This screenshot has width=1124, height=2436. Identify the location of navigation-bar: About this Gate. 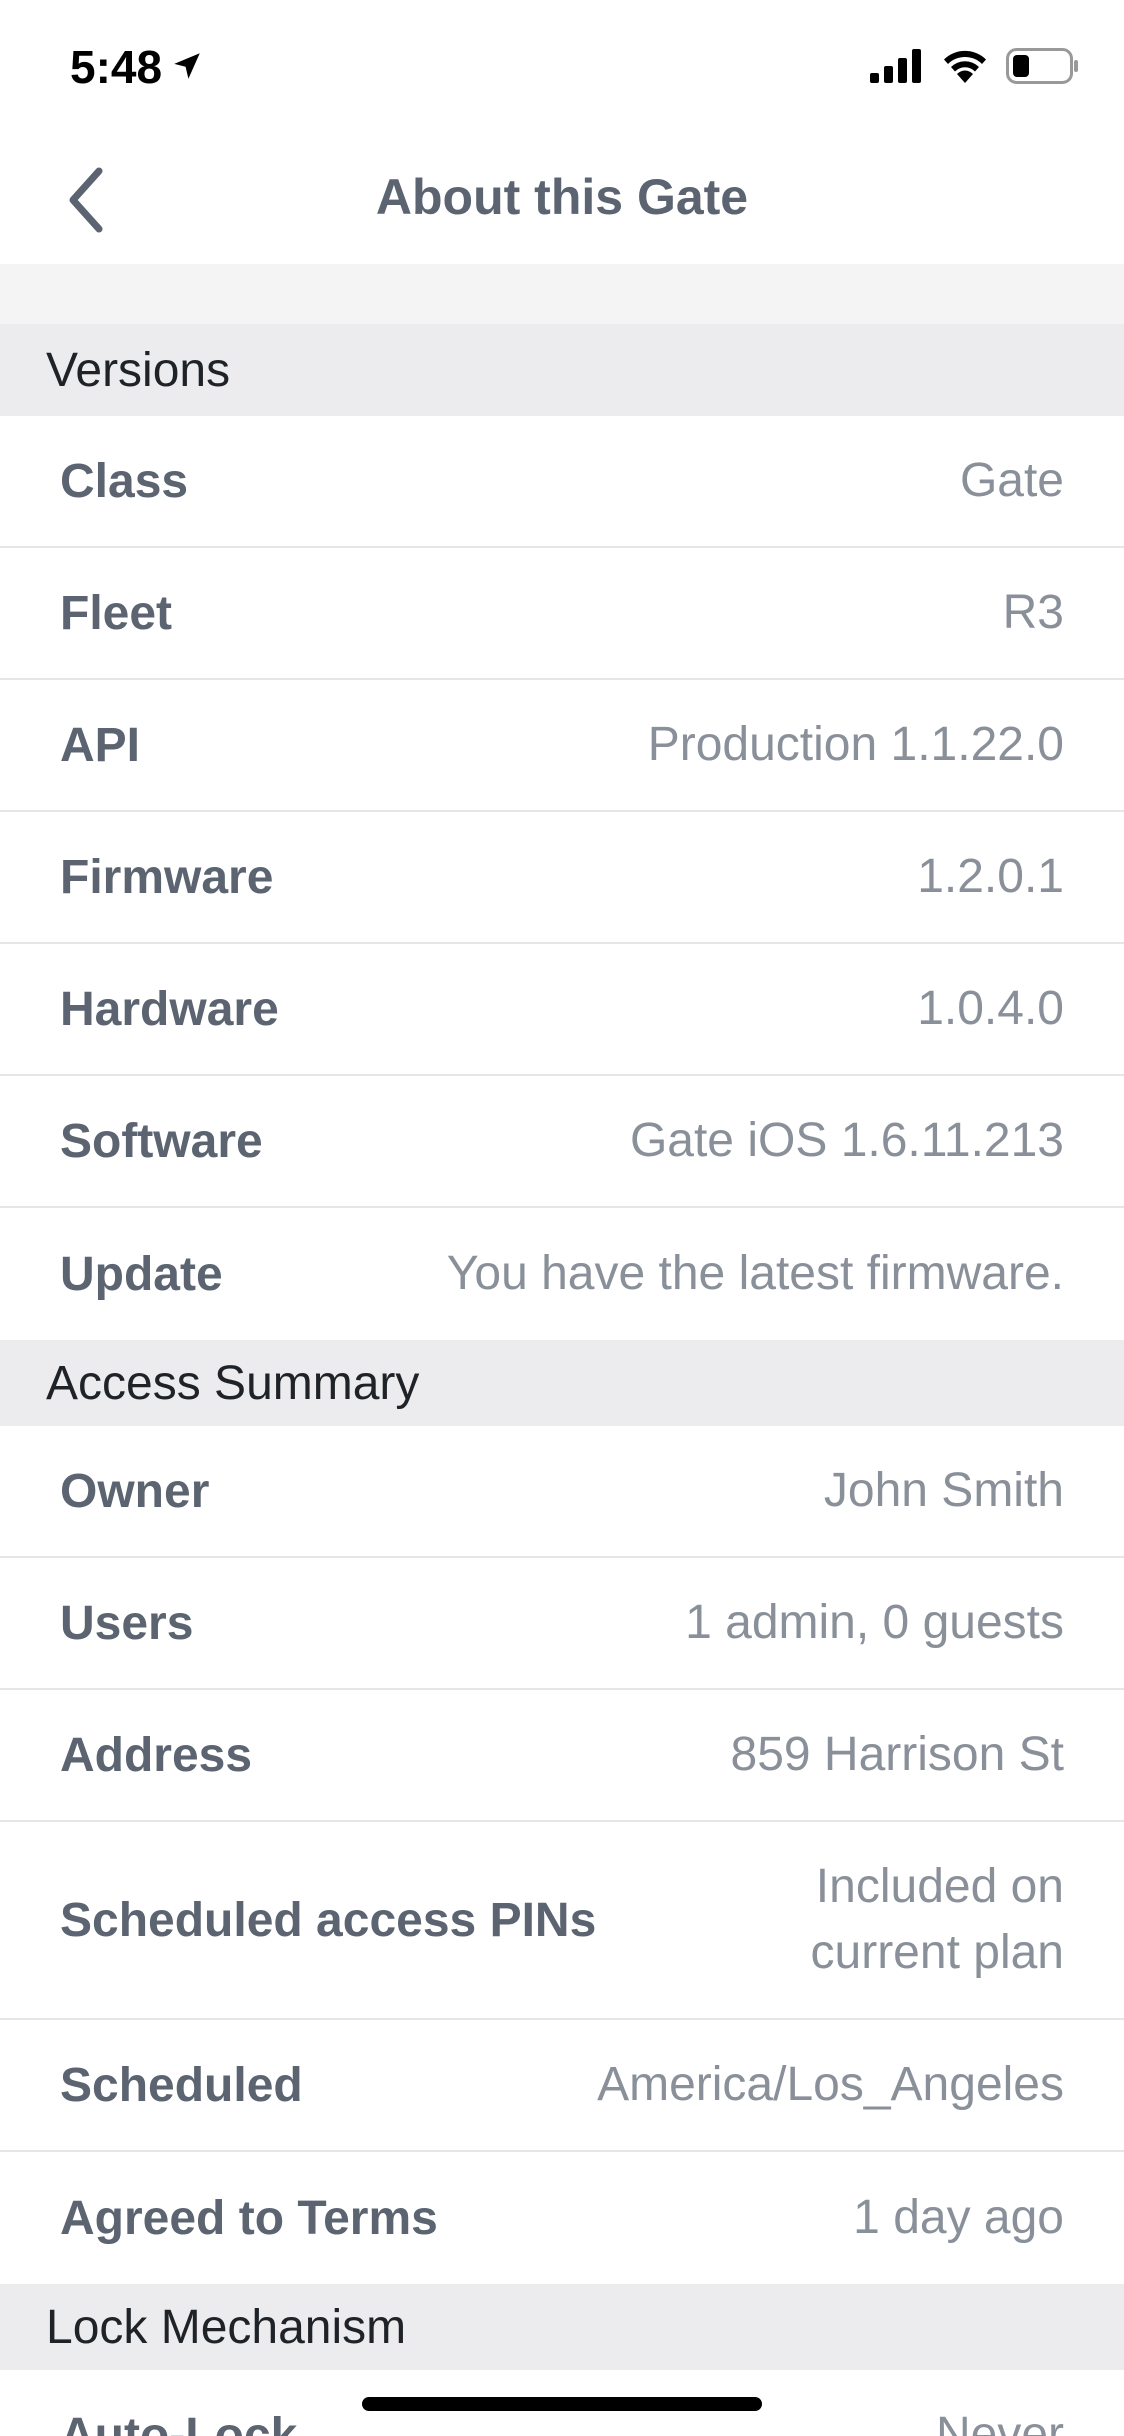
(562, 198).